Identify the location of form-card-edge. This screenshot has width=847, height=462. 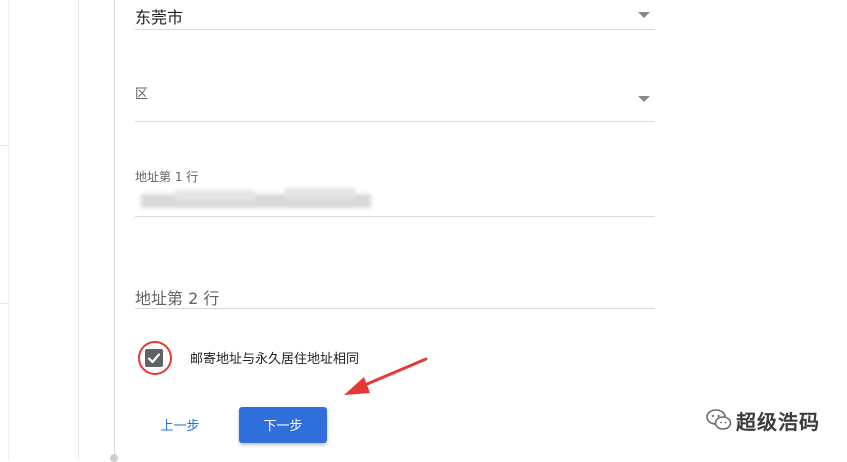
(114, 229).